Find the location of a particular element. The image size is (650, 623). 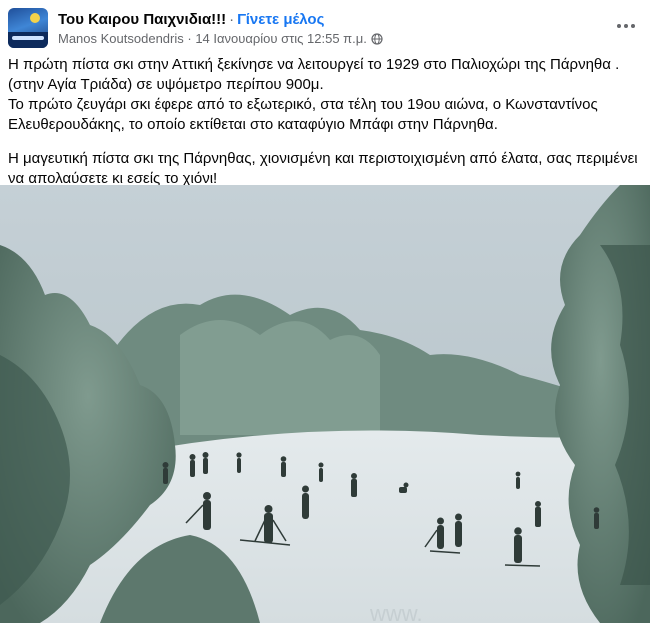

group-title-line: Του Καιρου Παιχνιδια!!! · Γίνετε μέλος is located at coordinates (191, 19).